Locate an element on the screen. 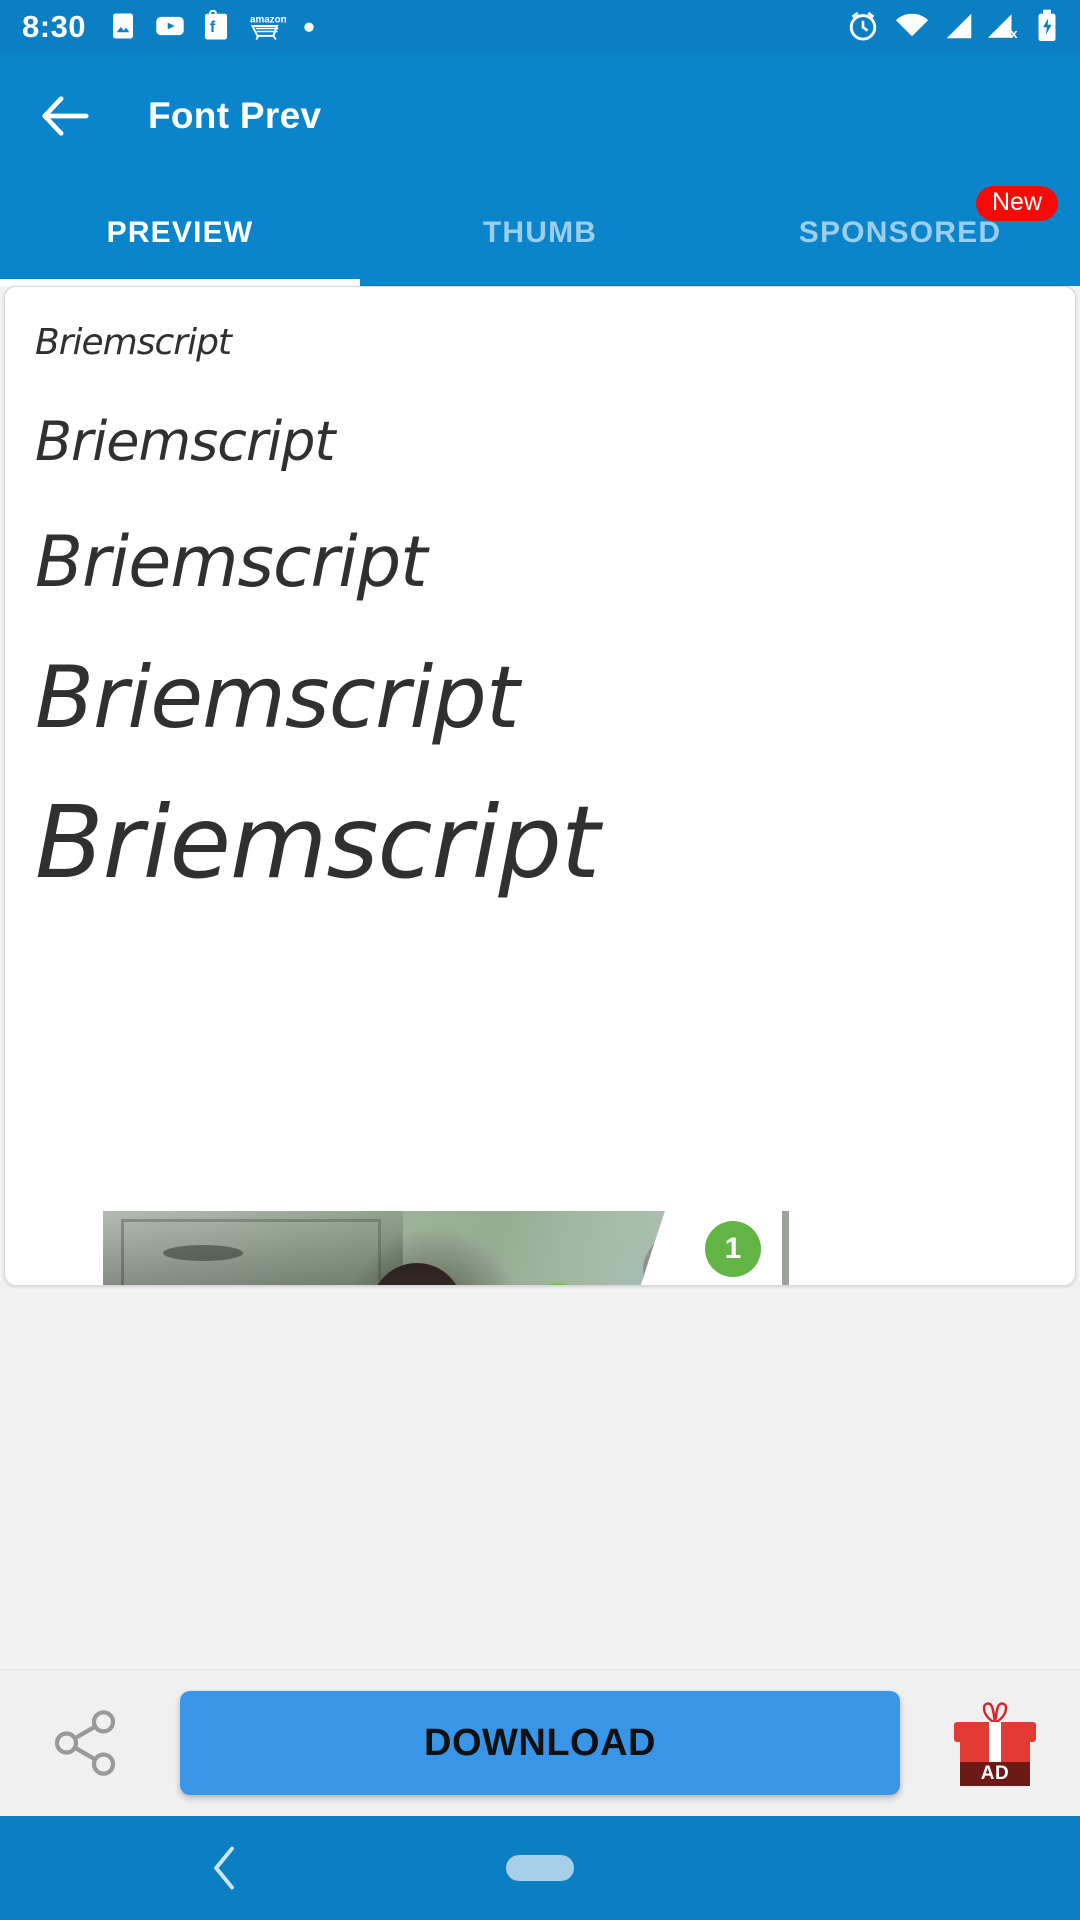 This screenshot has width=1080, height=1920. tab-sponsored-label: SPONSORED is located at coordinates (900, 232).